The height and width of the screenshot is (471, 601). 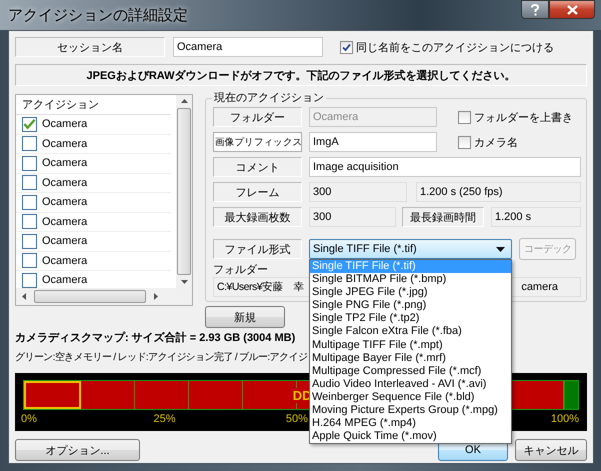 I want to click on frame-field: 300, so click(x=358, y=192).